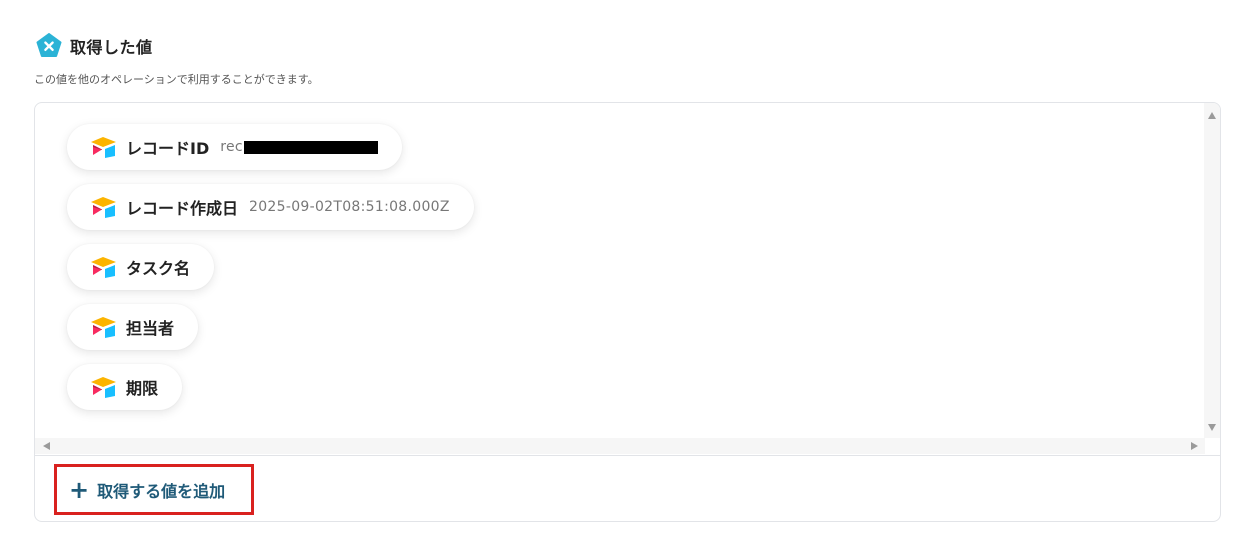 The height and width of the screenshot is (551, 1254). What do you see at coordinates (142, 388) in the screenshot?
I see `value-label: 期限` at bounding box center [142, 388].